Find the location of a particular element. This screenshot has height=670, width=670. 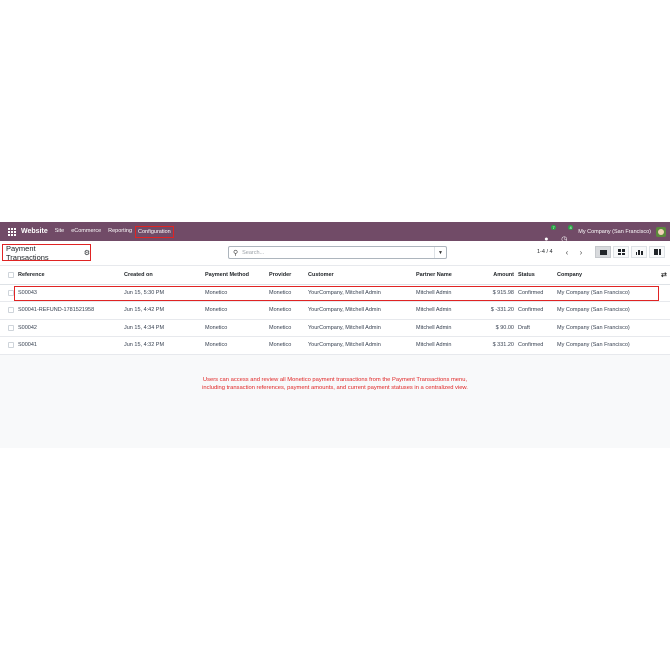

pivot-icon is located at coordinates (657, 252).